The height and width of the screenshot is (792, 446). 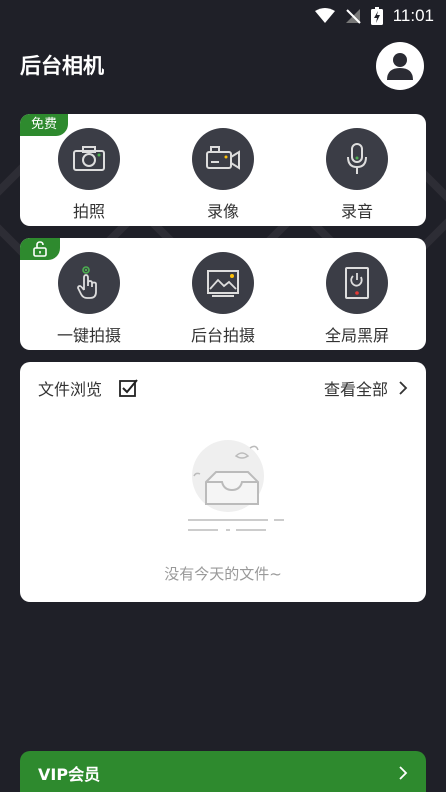 What do you see at coordinates (413, 15) in the screenshot?
I see `status-time: 11:01` at bounding box center [413, 15].